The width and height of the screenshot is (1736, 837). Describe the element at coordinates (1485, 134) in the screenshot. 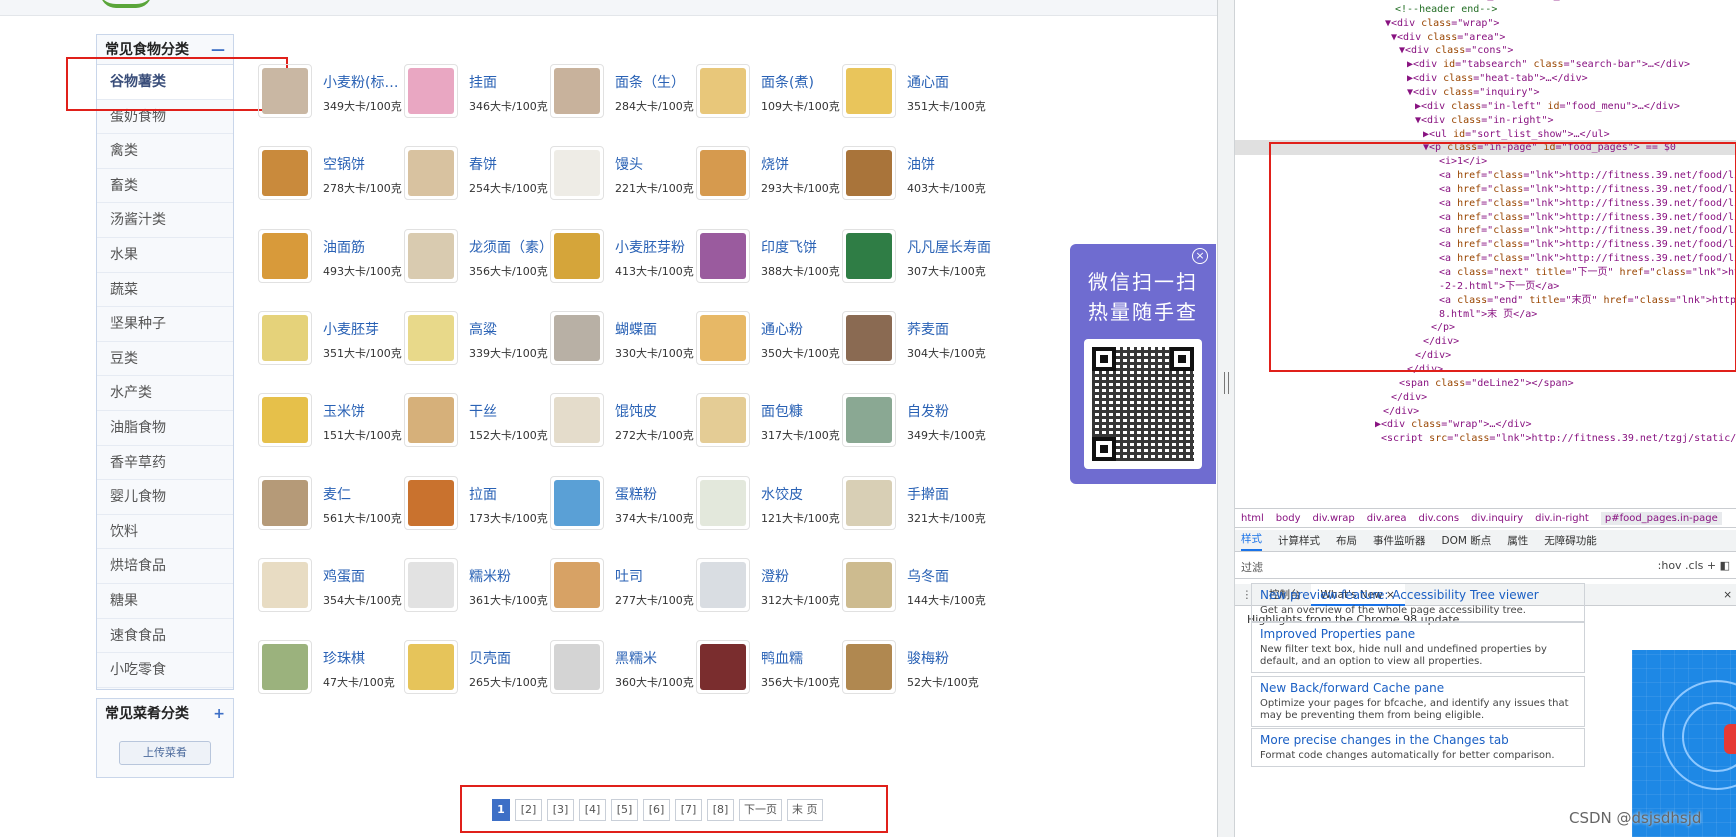

I see `dom-node-line: ▶<ul id="sort_list_show">…</ul>` at that location.